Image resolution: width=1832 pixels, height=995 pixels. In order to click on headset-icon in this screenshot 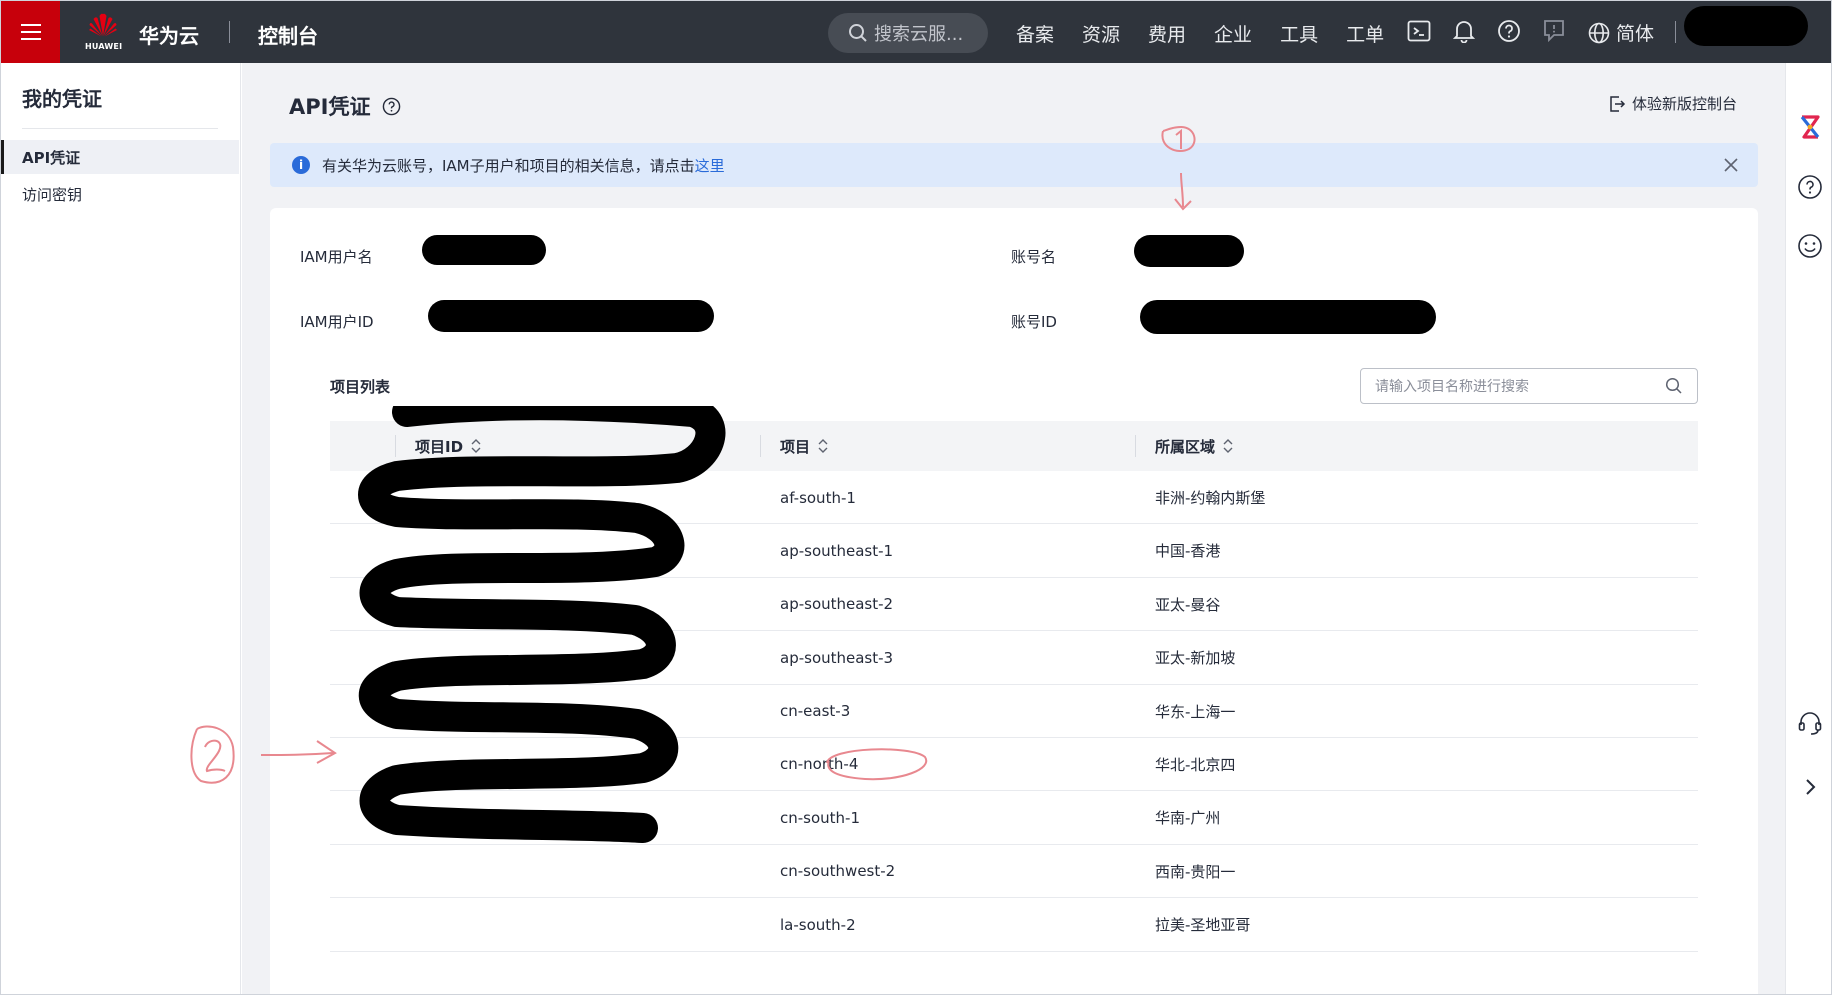, I will do `click(1810, 723)`.